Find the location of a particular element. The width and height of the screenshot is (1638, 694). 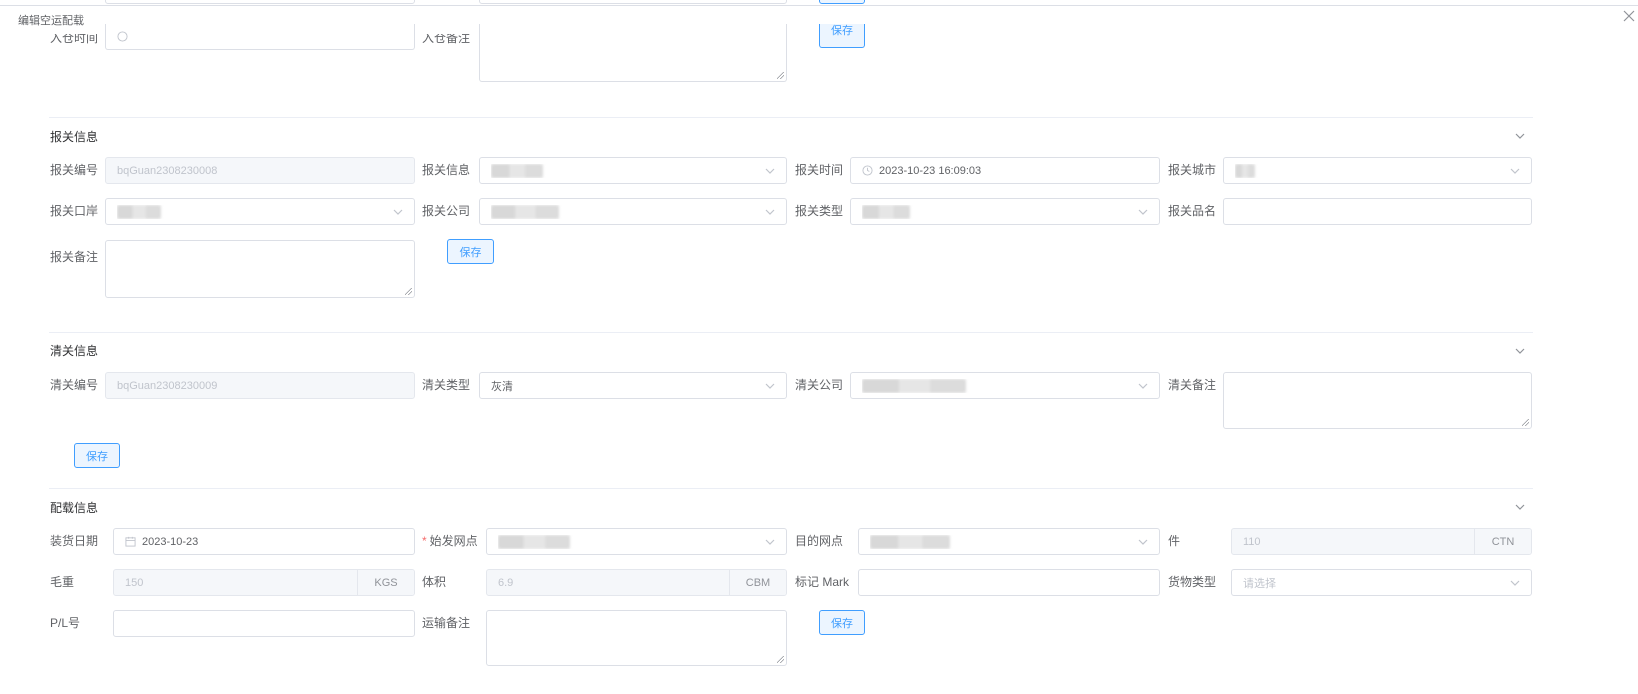

declaration-note-textarea is located at coordinates (260, 269).